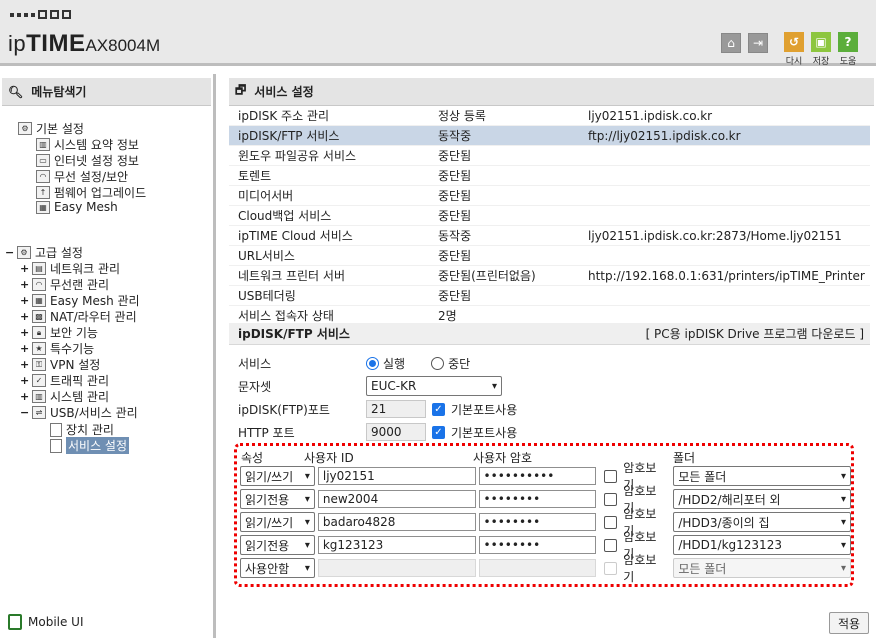  I want to click on sidebar-item-special: + ★ 특수기능, so click(57, 348).